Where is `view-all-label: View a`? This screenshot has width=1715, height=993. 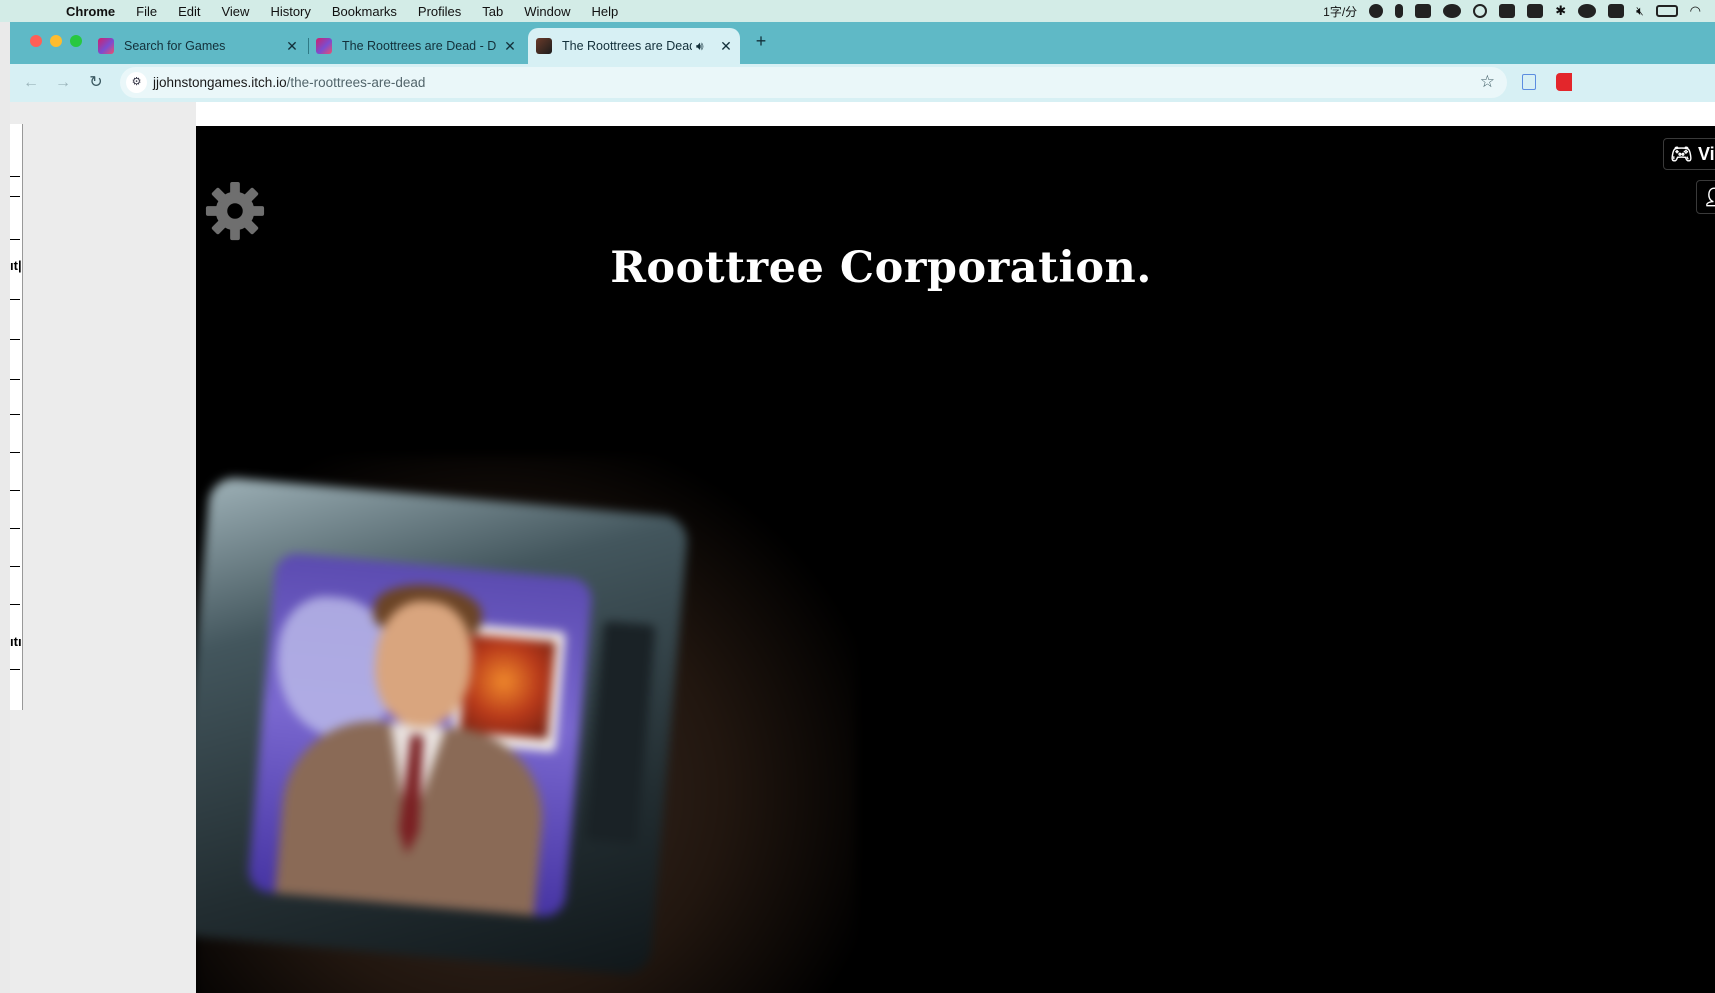 view-all-label: View a is located at coordinates (1706, 153).